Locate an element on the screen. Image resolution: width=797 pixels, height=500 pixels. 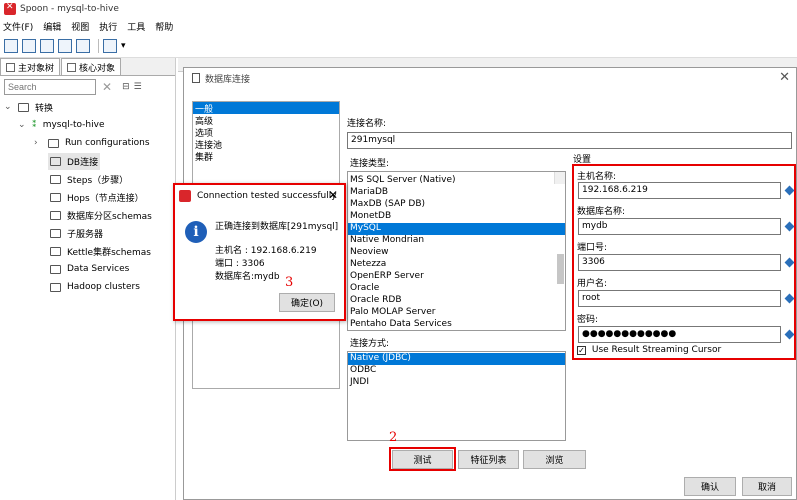
database-icon is located at coordinates (196, 78).